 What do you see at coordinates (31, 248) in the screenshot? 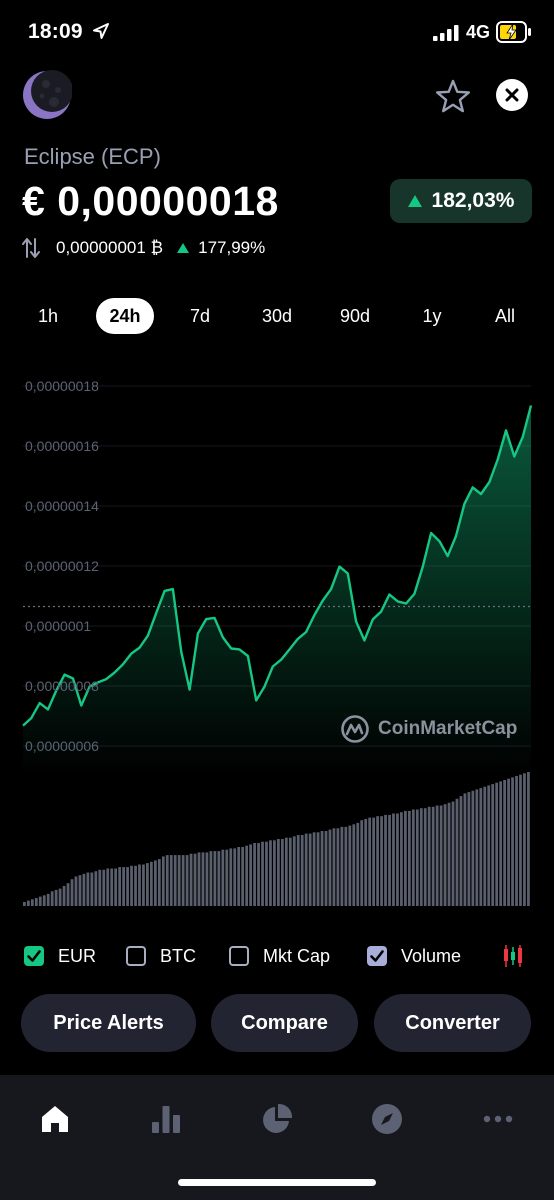
I see `swap-arrows-icon` at bounding box center [31, 248].